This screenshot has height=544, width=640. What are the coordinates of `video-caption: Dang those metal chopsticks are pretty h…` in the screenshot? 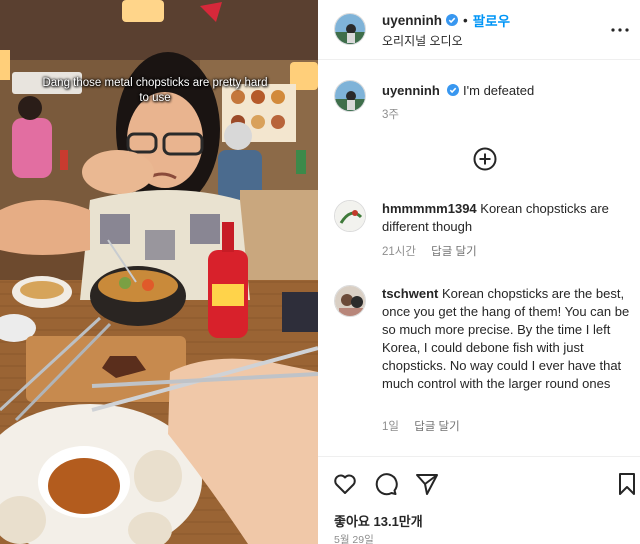 It's located at (155, 90).